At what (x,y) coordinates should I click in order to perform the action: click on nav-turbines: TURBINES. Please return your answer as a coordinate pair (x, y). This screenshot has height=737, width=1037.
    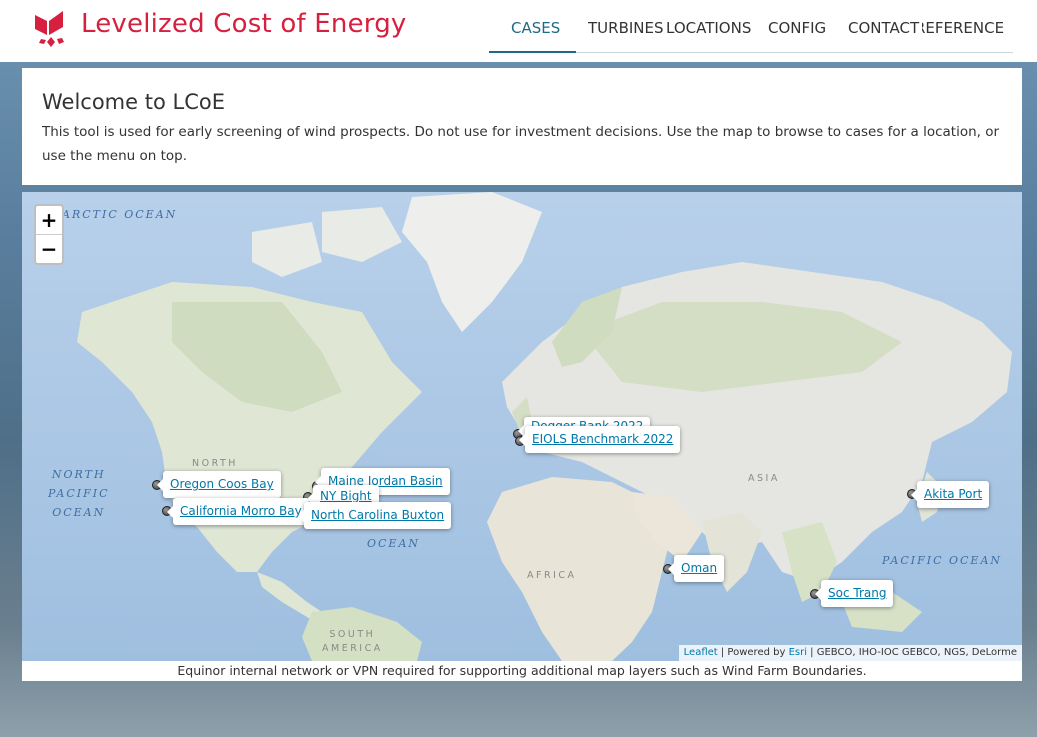
    Looking at the image, I should click on (625, 28).